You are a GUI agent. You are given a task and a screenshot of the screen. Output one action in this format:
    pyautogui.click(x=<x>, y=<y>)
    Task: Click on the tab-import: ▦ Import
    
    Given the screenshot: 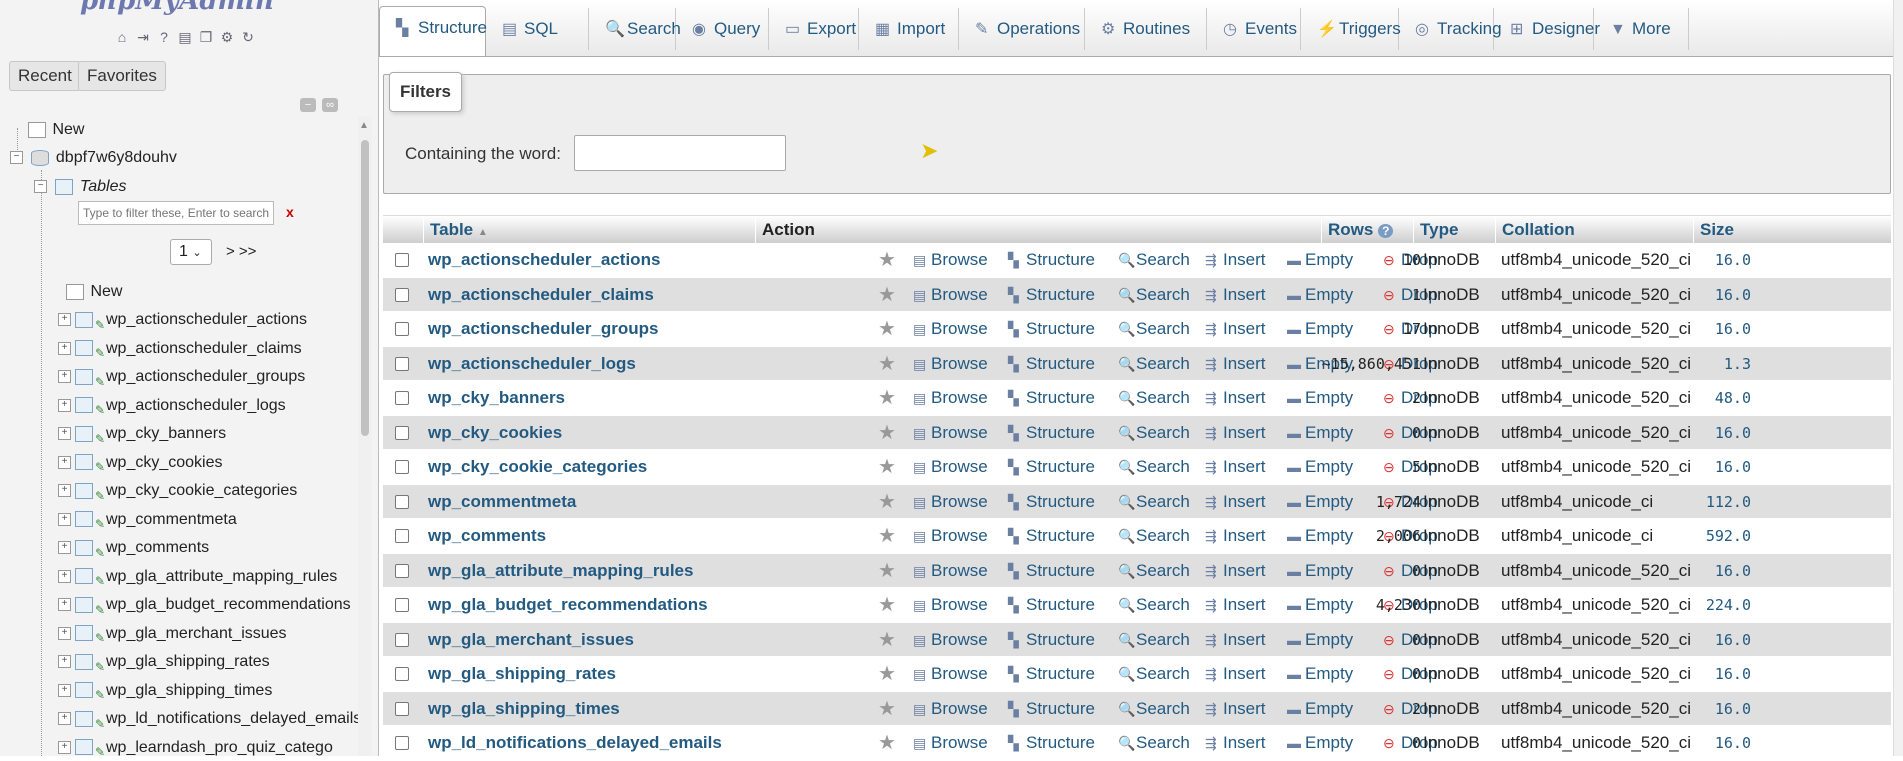 What is the action you would take?
    pyautogui.click(x=909, y=29)
    